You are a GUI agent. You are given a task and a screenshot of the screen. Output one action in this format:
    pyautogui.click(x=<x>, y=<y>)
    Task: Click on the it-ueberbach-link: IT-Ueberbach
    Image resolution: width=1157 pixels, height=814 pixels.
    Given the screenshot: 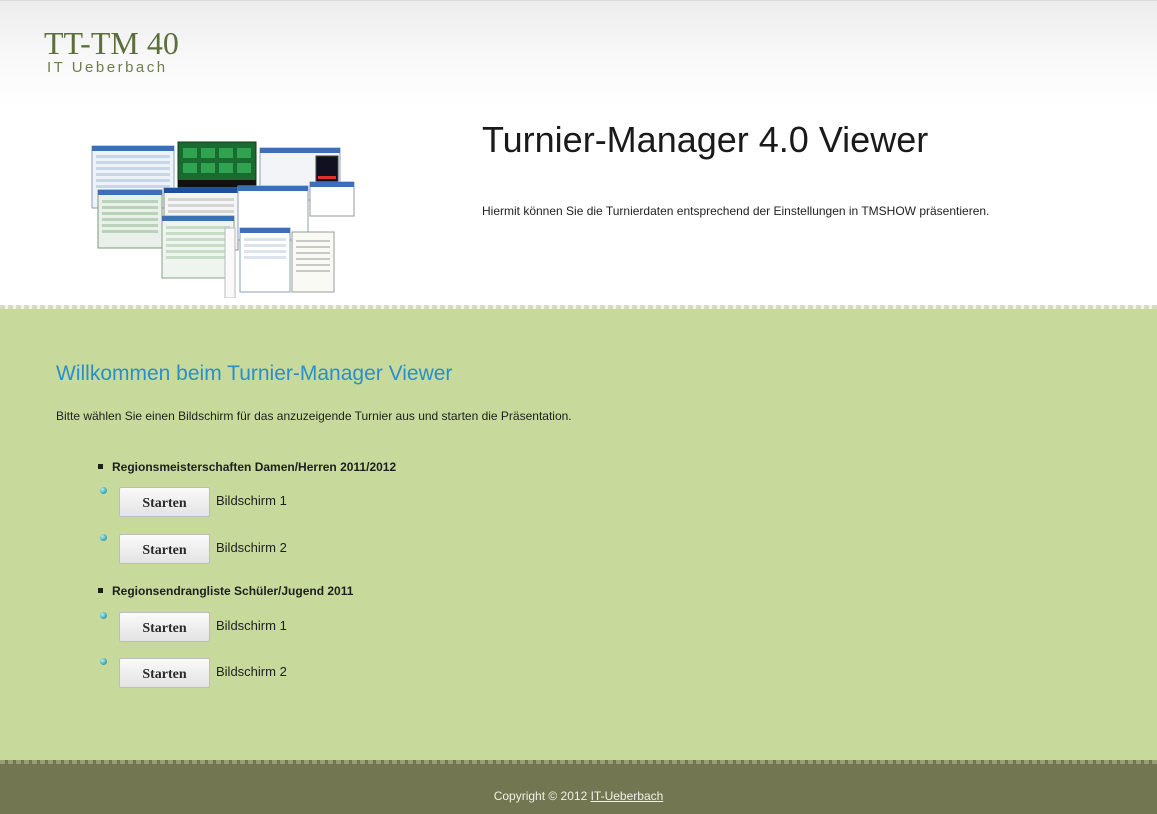 What is the action you would take?
    pyautogui.click(x=627, y=796)
    